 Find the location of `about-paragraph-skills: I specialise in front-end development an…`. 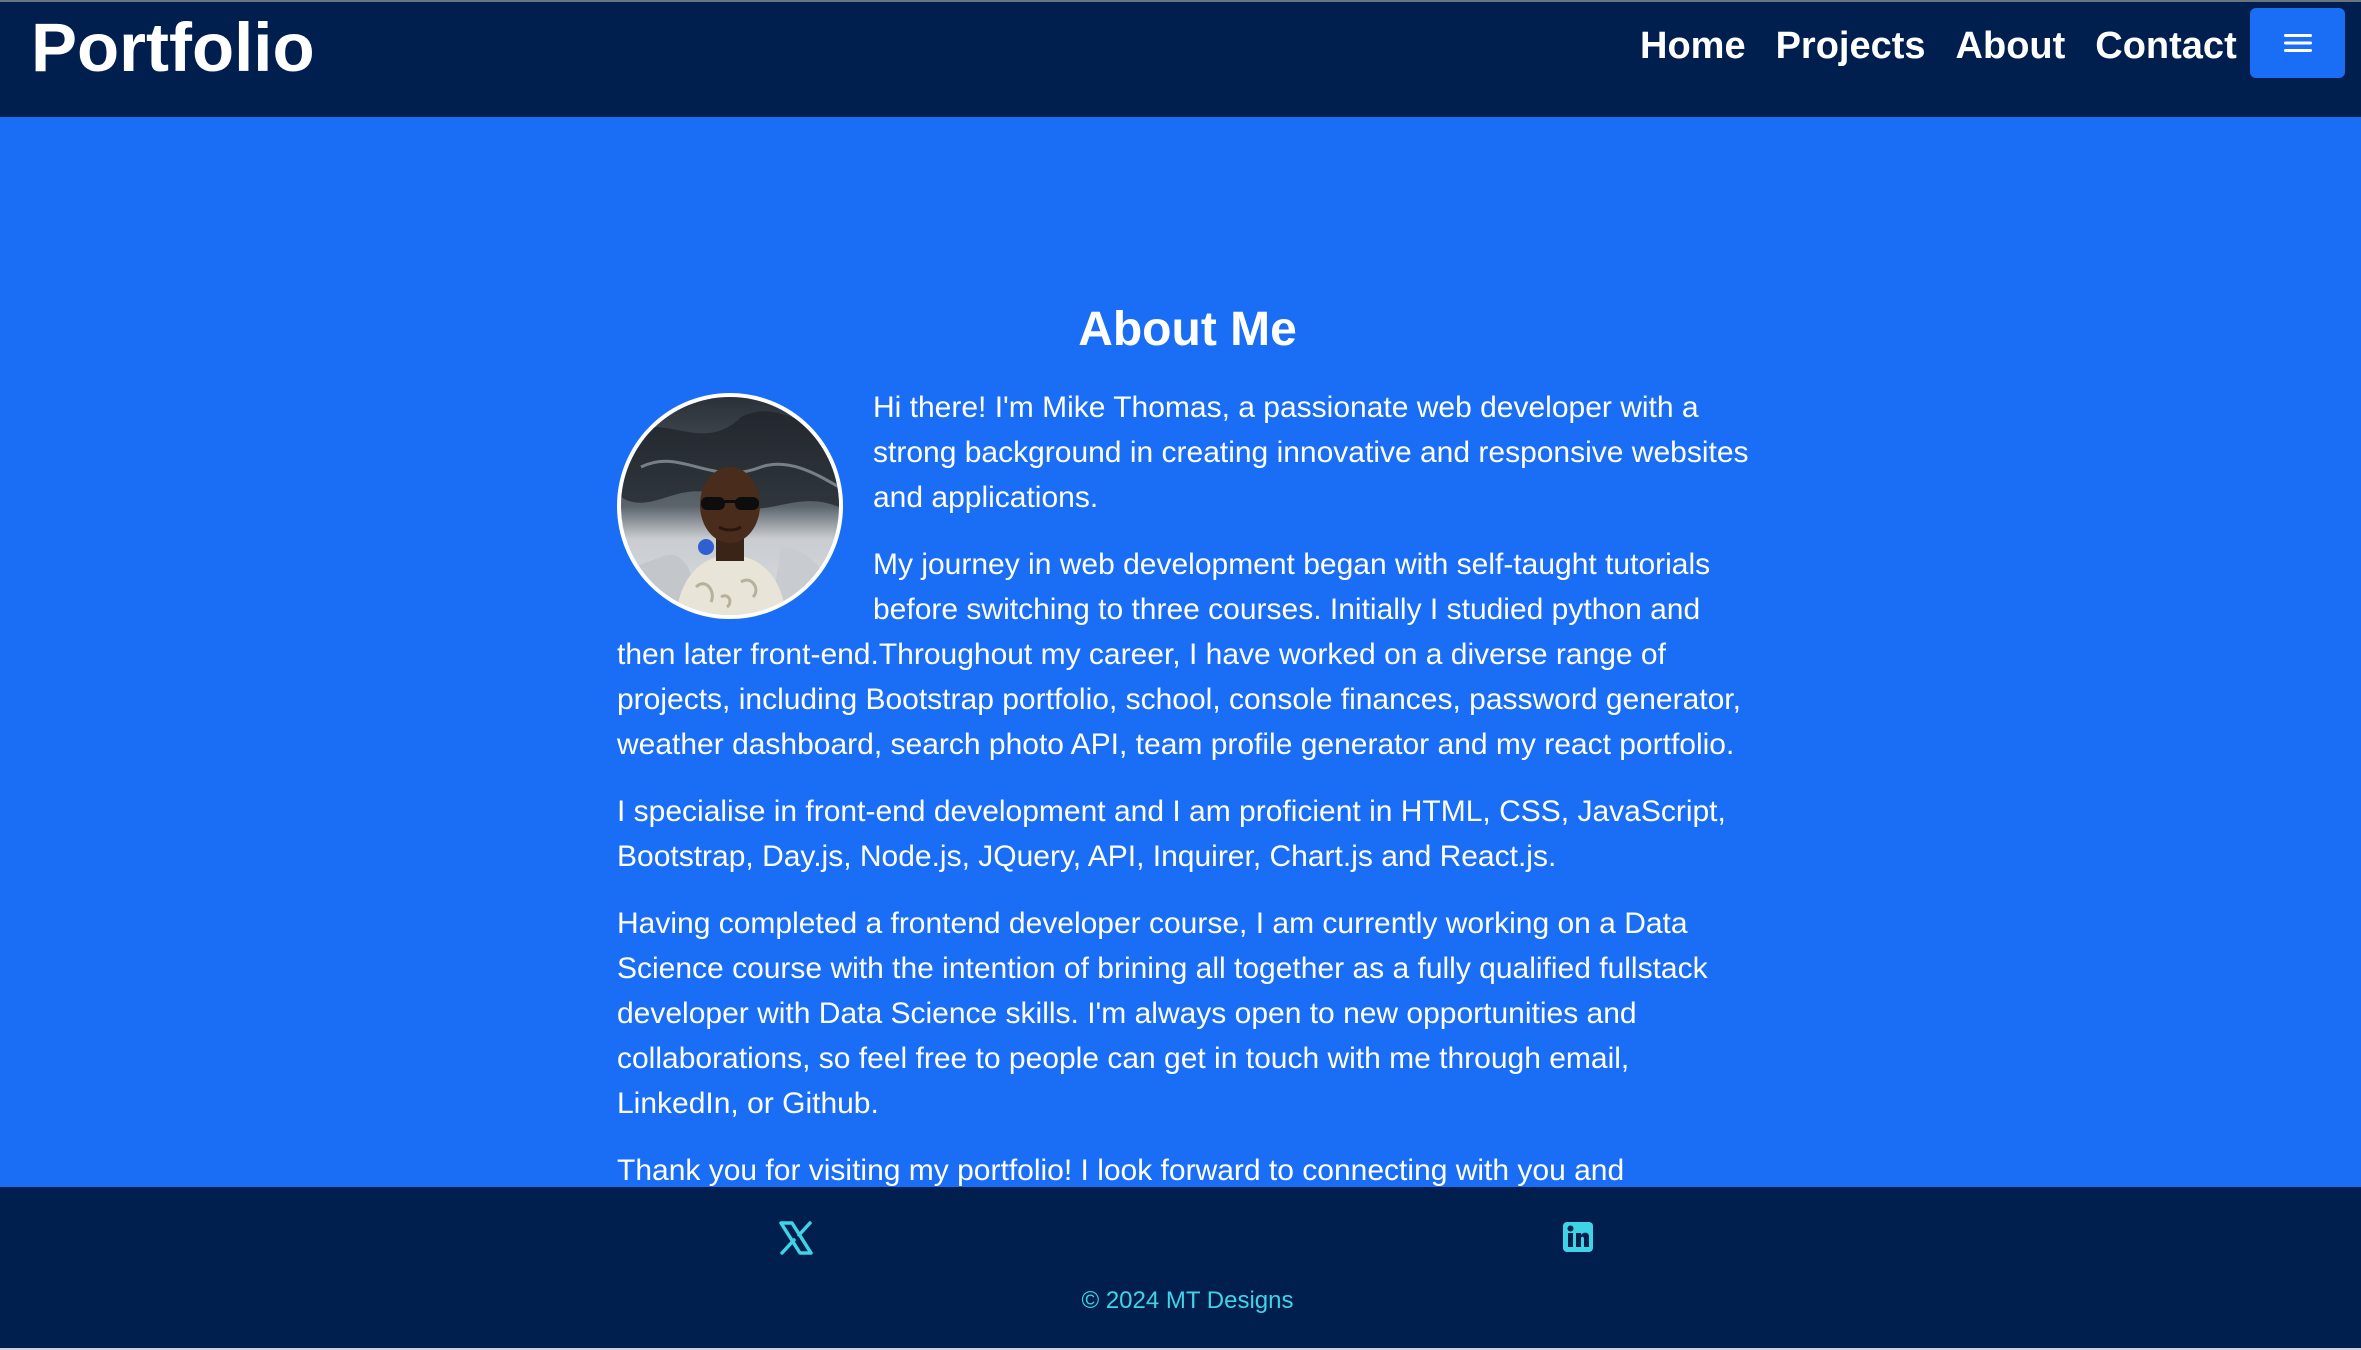

about-paragraph-skills: I specialise in front-end development an… is located at coordinates (1171, 834).